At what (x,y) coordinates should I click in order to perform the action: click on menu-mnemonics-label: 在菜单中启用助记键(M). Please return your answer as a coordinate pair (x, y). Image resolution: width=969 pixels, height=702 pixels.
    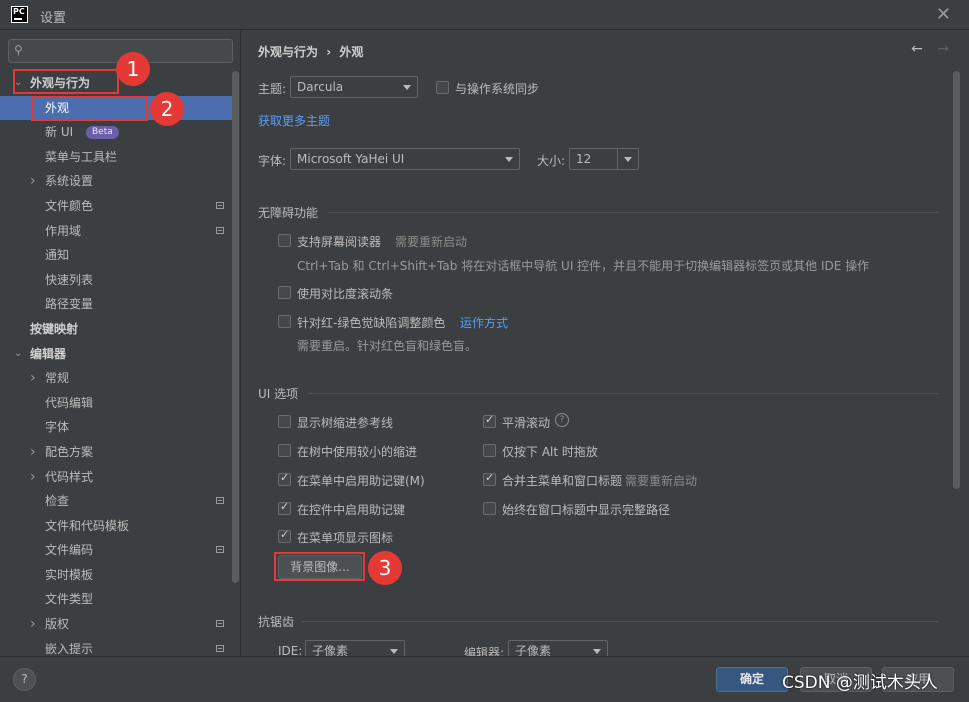
    Looking at the image, I should click on (361, 481).